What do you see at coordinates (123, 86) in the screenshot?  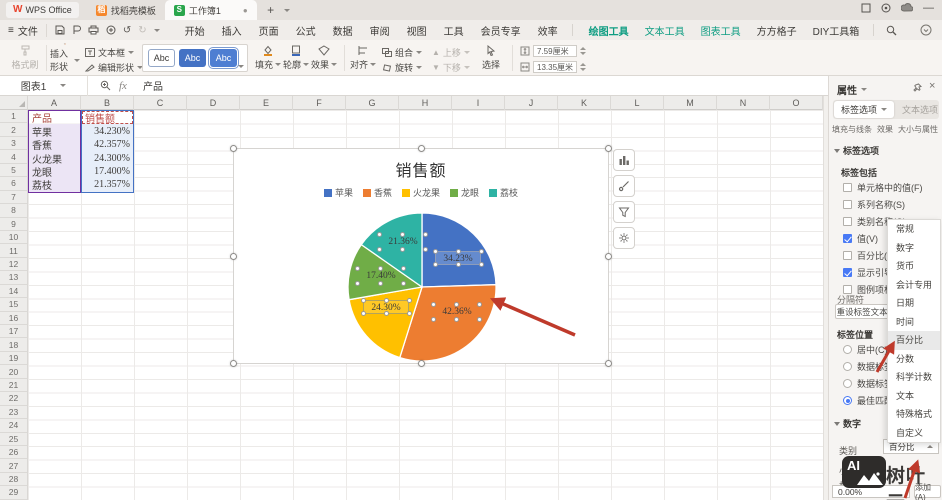 I see `fx-icon: fx` at bounding box center [123, 86].